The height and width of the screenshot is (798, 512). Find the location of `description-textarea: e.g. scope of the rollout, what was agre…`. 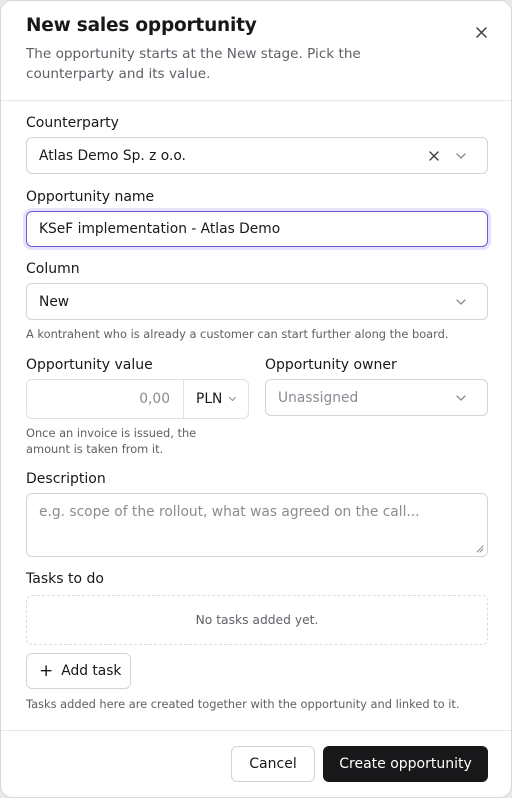

description-textarea: e.g. scope of the rollout, what was agre… is located at coordinates (257, 525).